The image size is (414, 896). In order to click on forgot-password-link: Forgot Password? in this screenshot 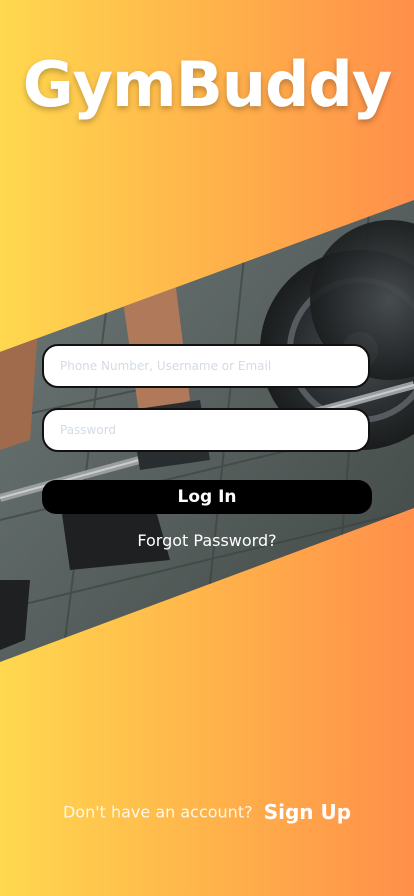, I will do `click(207, 540)`.